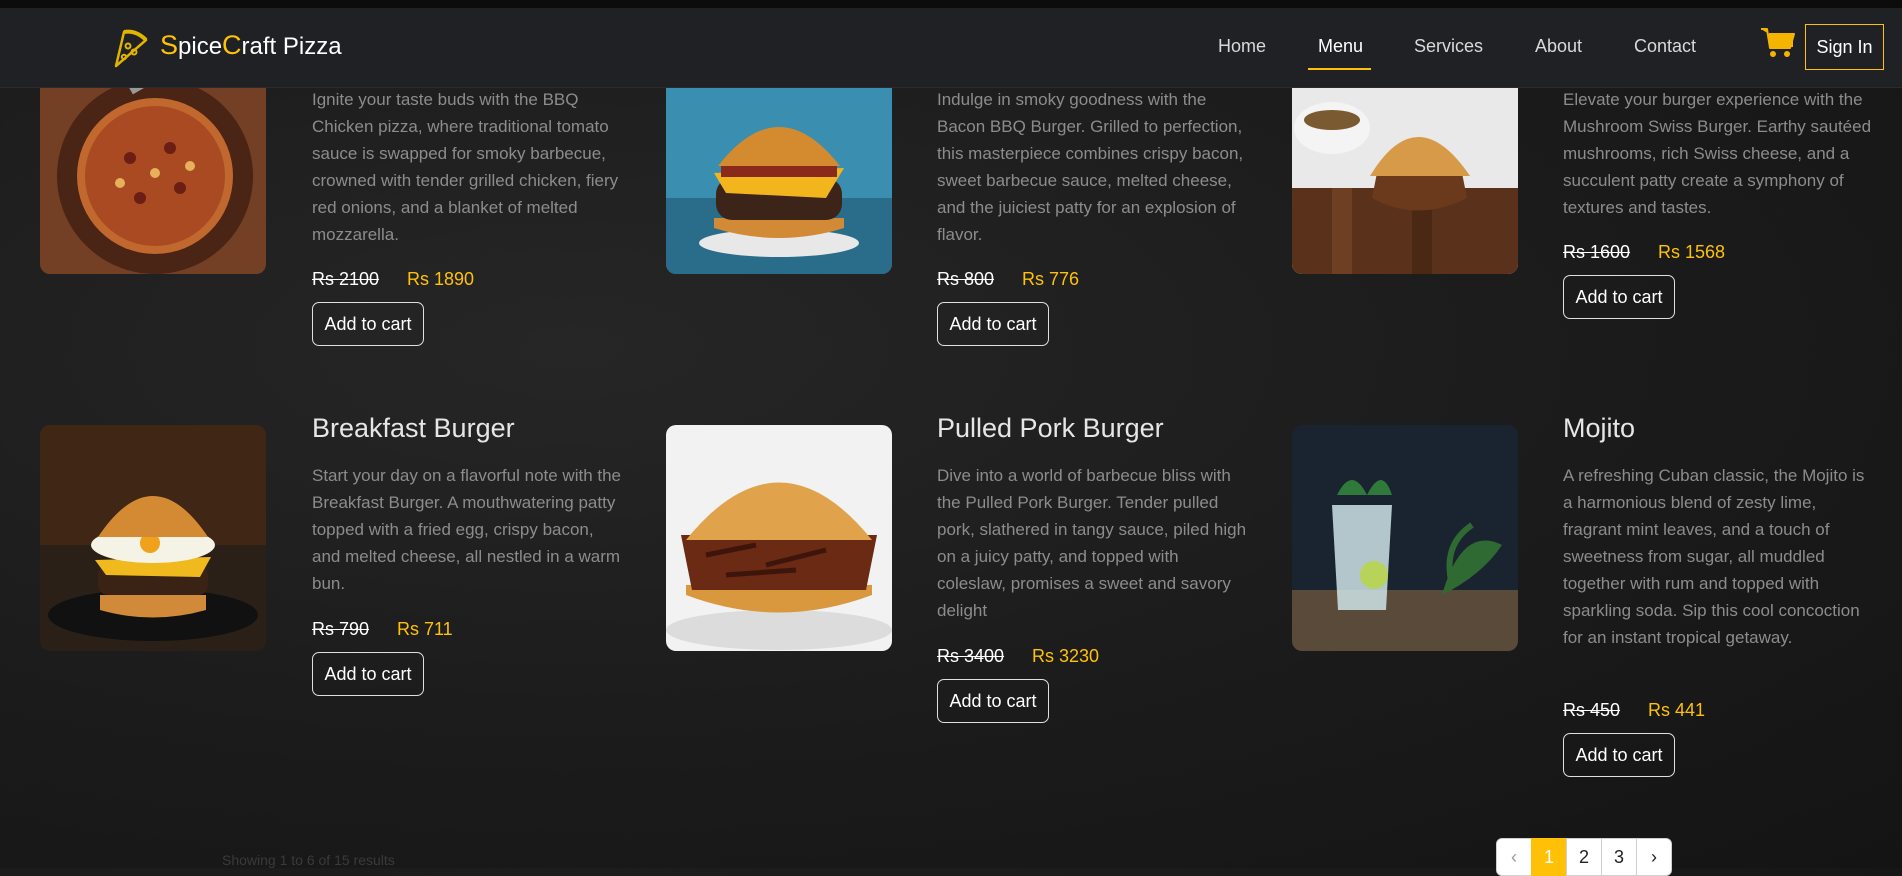 Image resolution: width=1902 pixels, height=876 pixels. I want to click on sign-in-button: Sign In, so click(1844, 47).